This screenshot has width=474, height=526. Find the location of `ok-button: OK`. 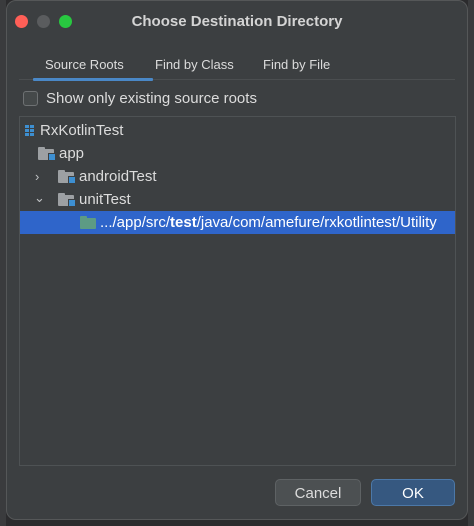

ok-button: OK is located at coordinates (413, 492).